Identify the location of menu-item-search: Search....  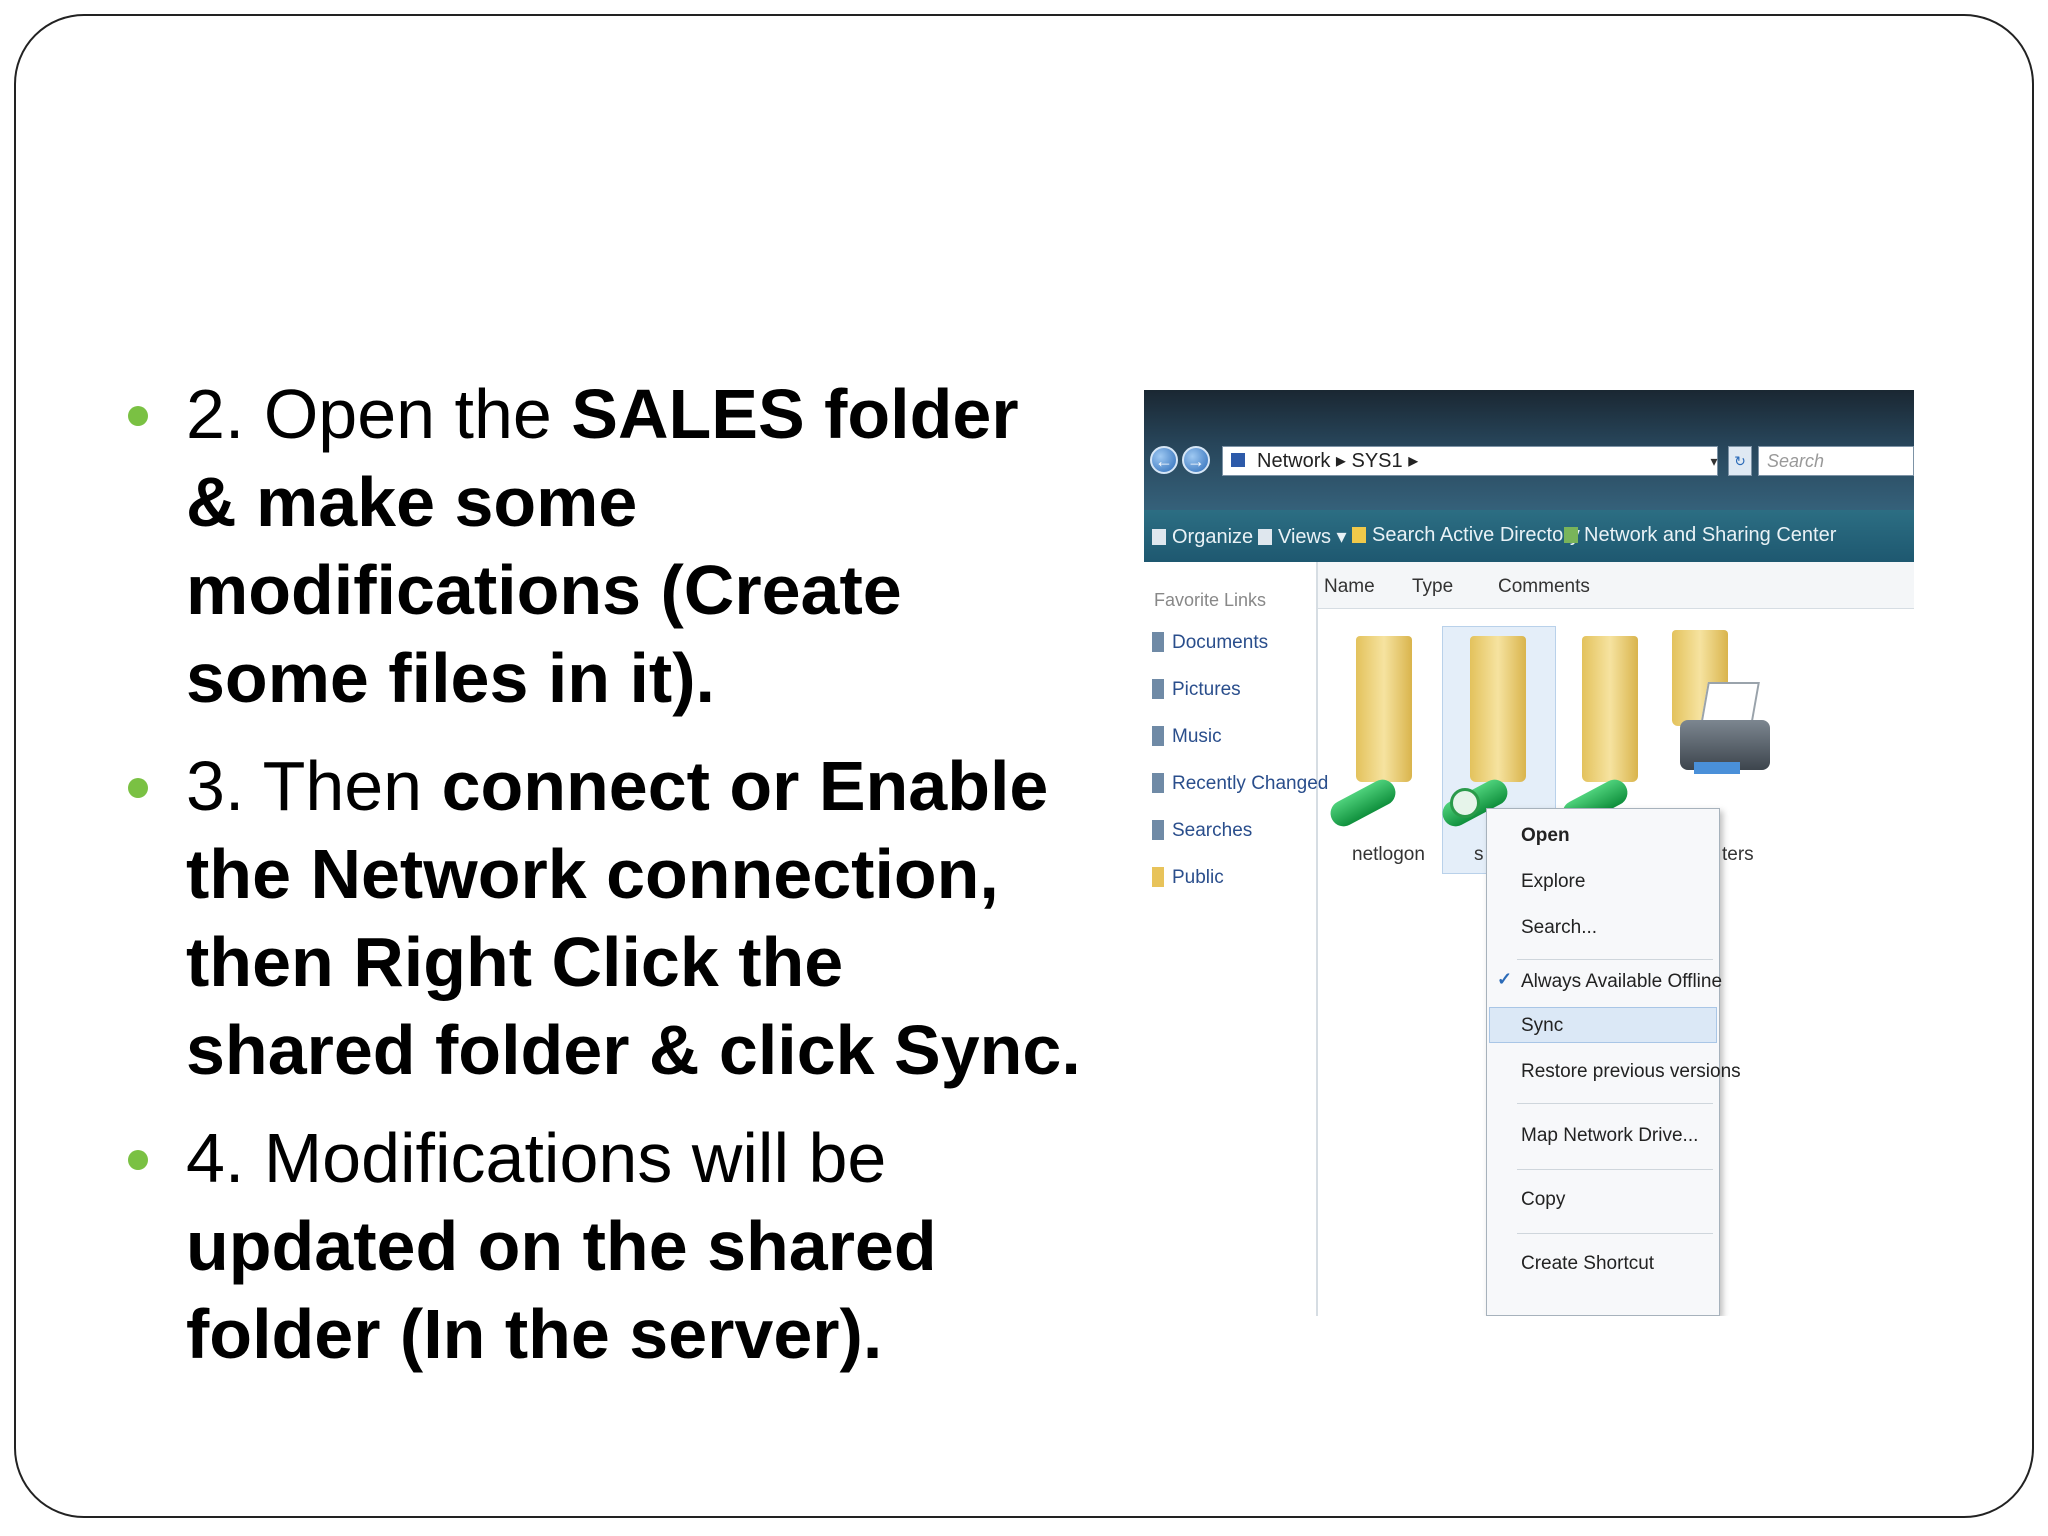
(1559, 928).